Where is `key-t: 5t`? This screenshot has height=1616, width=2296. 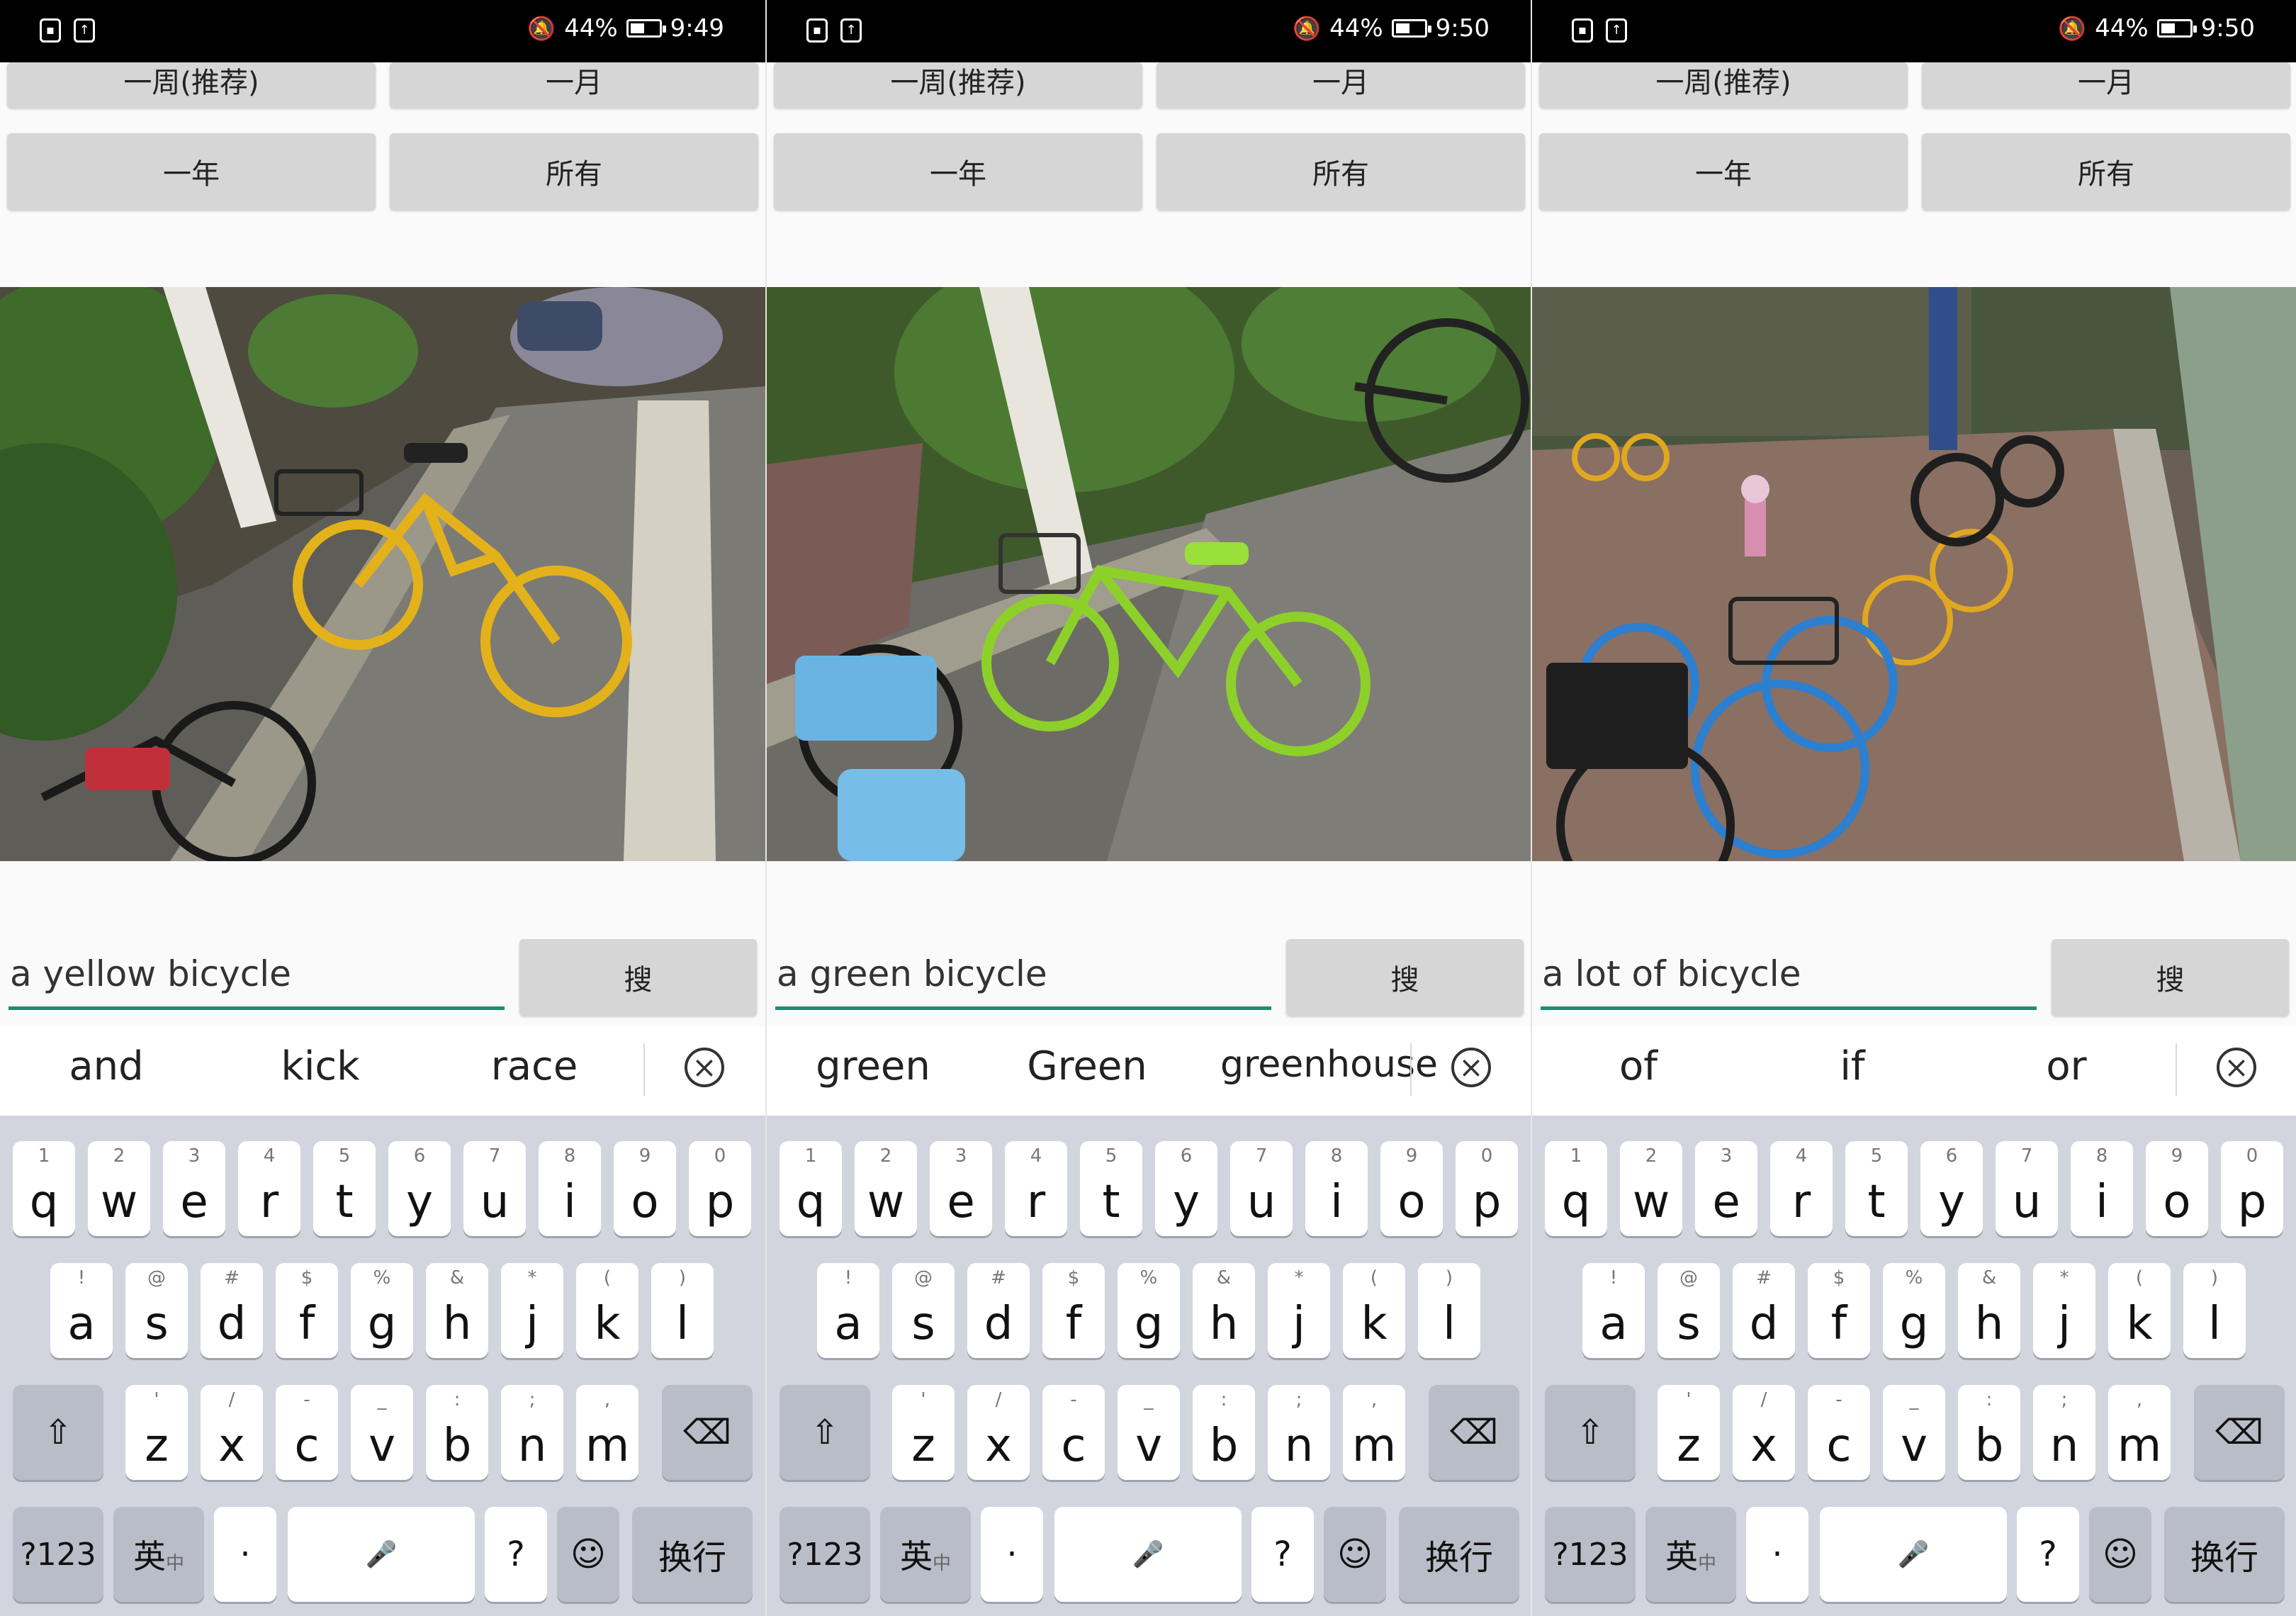 key-t: 5t is located at coordinates (1876, 1188).